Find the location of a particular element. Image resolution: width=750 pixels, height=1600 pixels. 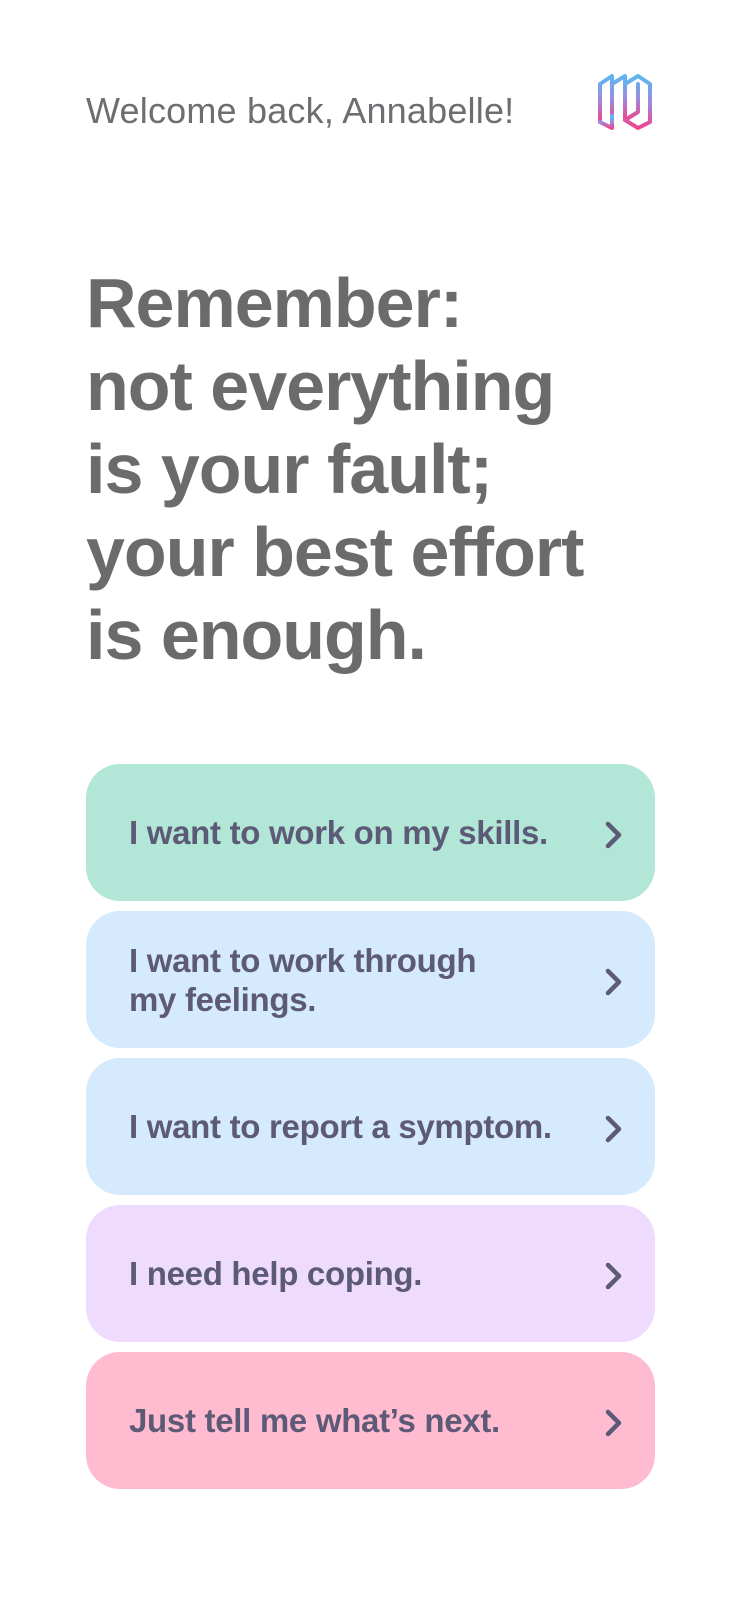

header: Welcome back, Annabelle! is located at coordinates (375, 110).